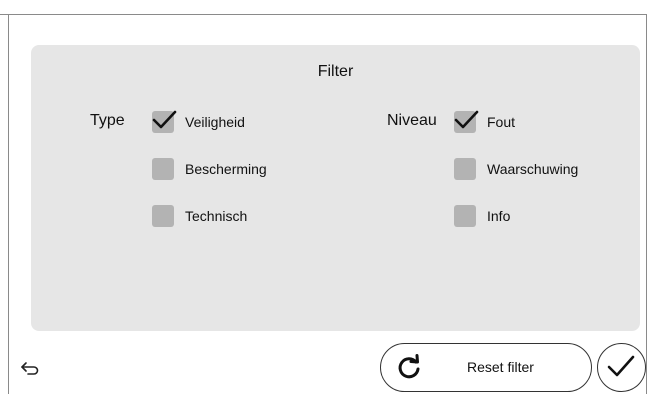 This screenshot has width=647, height=394. I want to click on frame-left-border, so click(8, 204).